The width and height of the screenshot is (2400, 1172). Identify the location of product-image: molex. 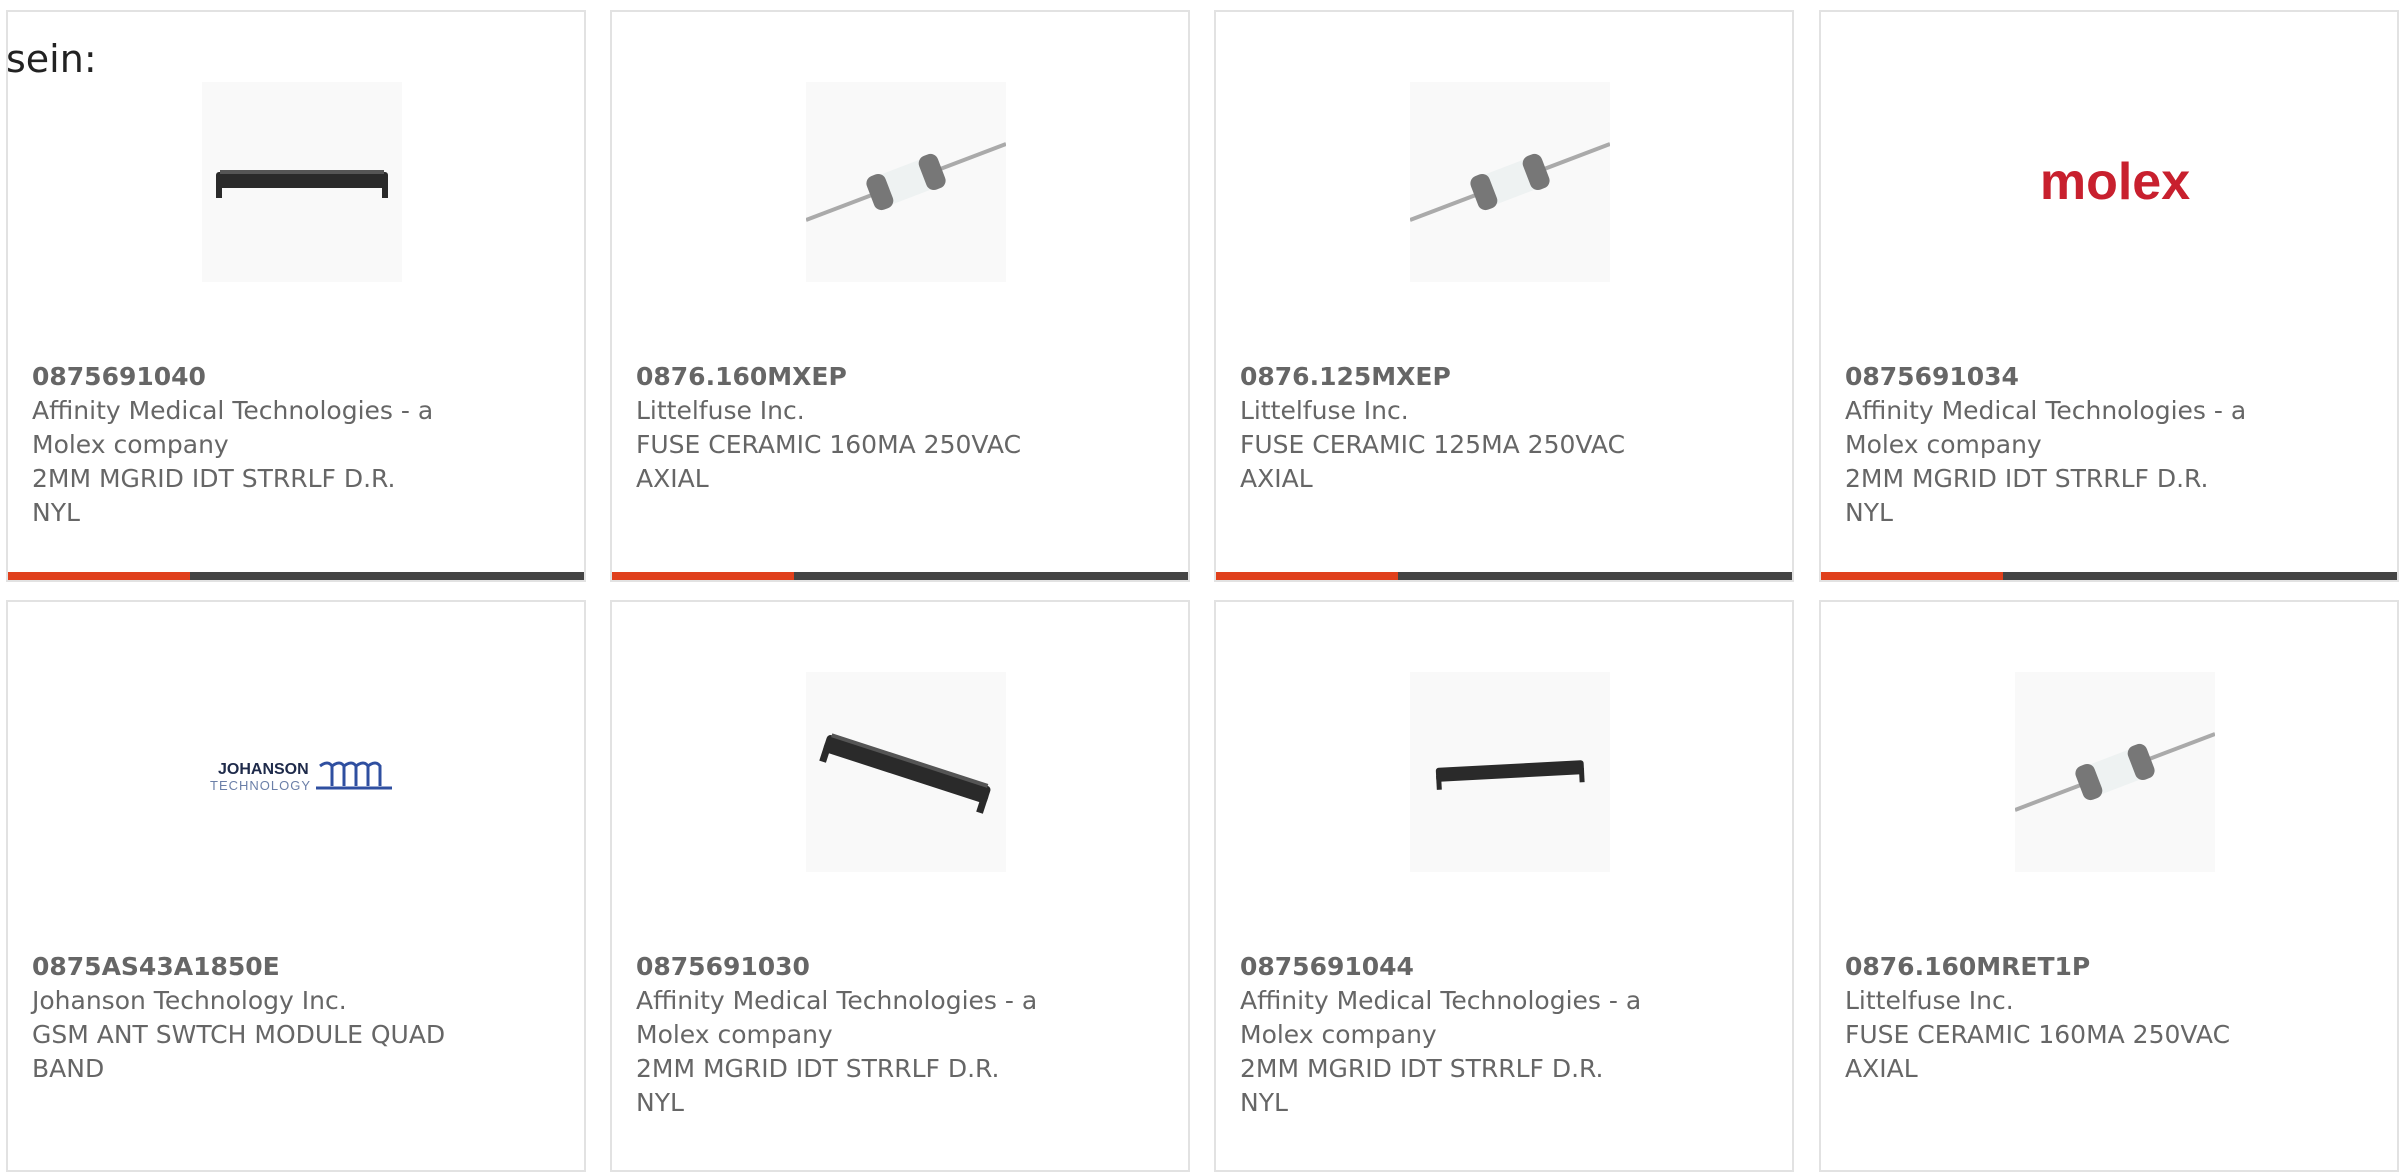
(2115, 182).